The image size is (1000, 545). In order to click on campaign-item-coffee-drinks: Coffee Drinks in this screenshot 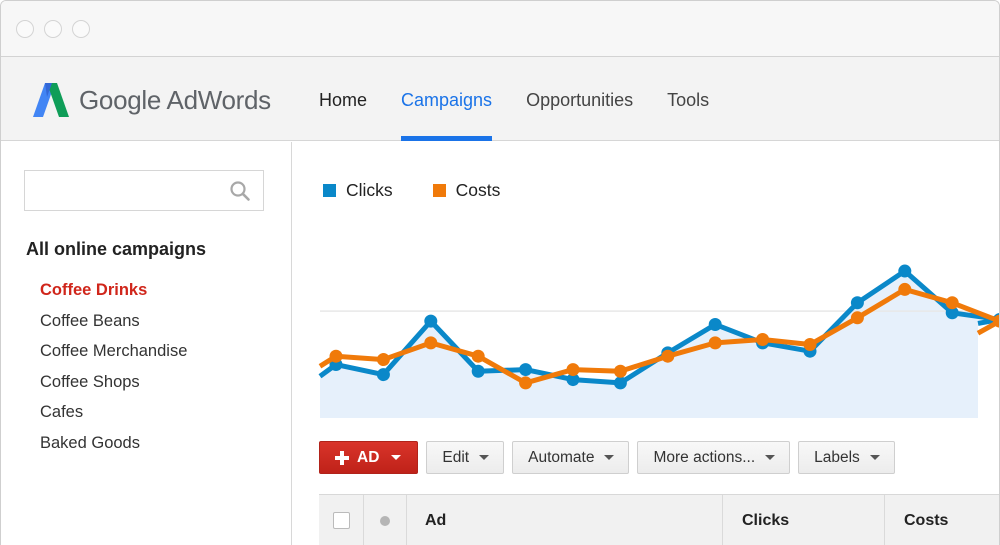, I will do `click(113, 294)`.